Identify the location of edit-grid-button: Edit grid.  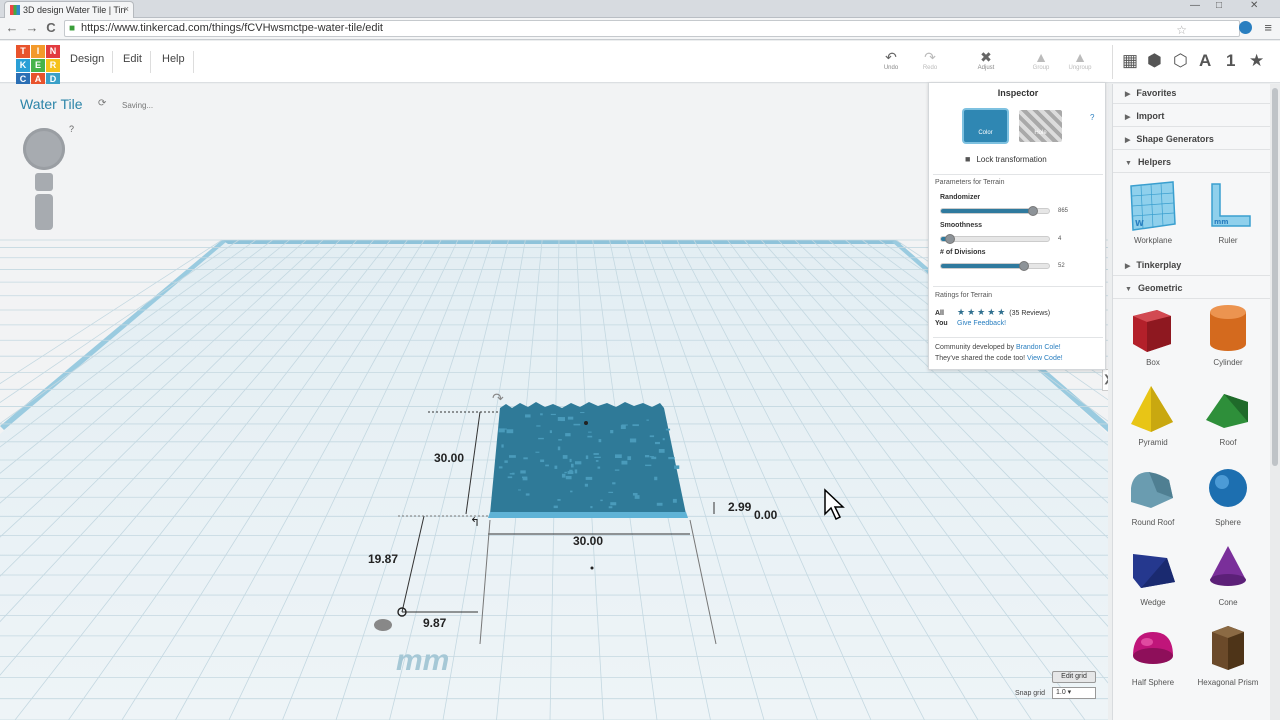
(1074, 677).